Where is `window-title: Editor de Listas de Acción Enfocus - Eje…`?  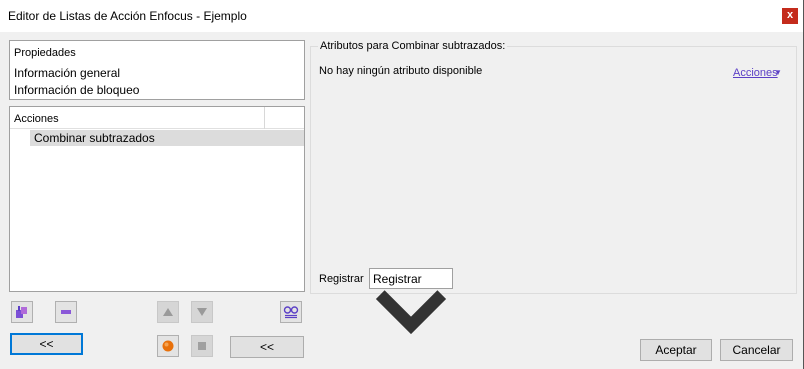
window-title: Editor de Listas de Acción Enfocus - Eje… is located at coordinates (127, 16).